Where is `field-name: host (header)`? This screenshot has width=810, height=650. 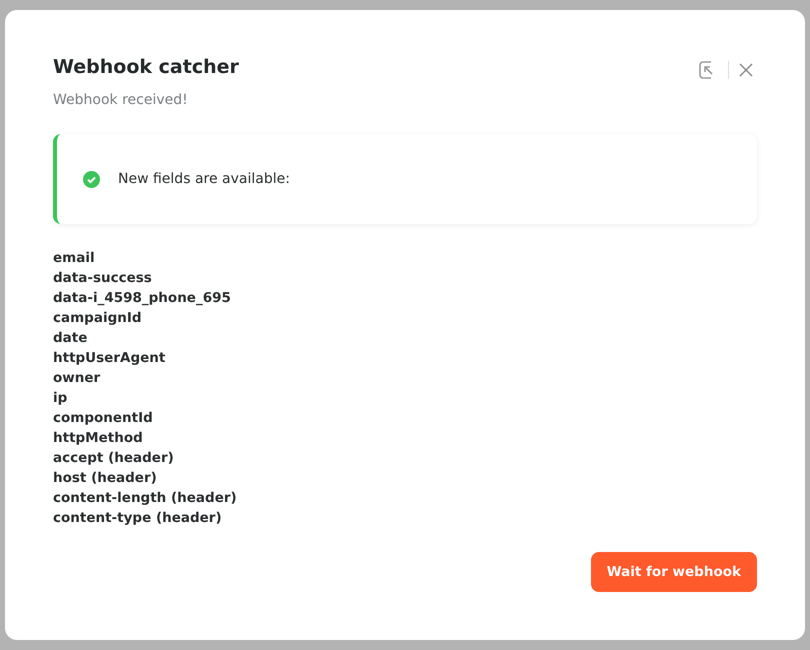
field-name: host (header) is located at coordinates (105, 478).